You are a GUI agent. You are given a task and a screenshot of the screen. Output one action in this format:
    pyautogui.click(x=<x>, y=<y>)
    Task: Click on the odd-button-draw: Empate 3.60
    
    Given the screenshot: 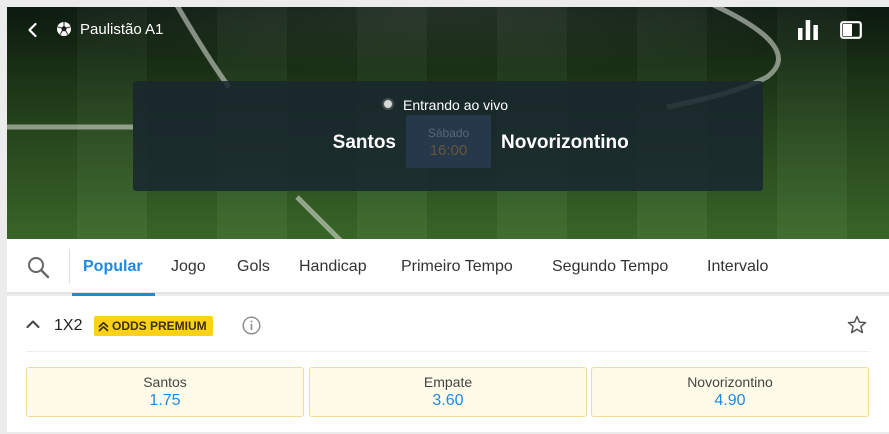 What is the action you would take?
    pyautogui.click(x=448, y=392)
    